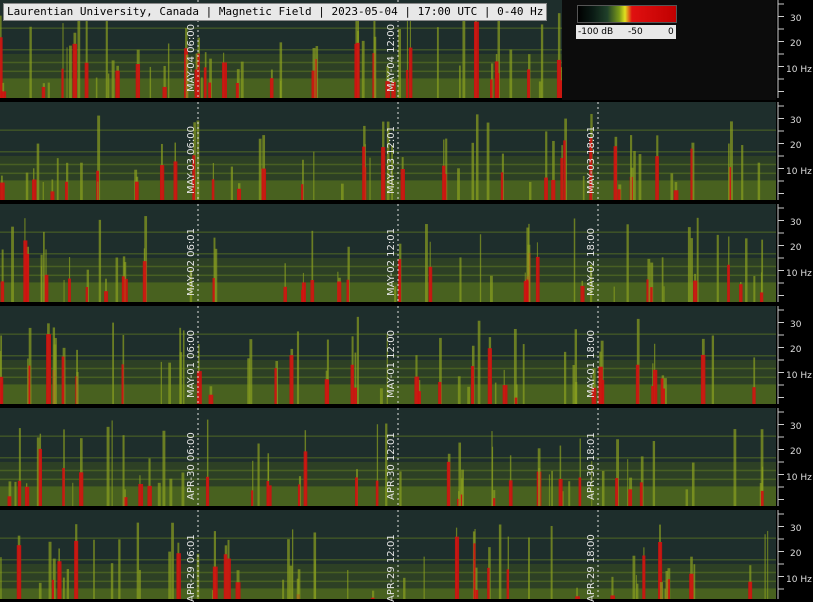 The image size is (813, 602). What do you see at coordinates (591, 262) in the screenshot?
I see `time-marker-label: MAY-02 18:00` at bounding box center [591, 262].